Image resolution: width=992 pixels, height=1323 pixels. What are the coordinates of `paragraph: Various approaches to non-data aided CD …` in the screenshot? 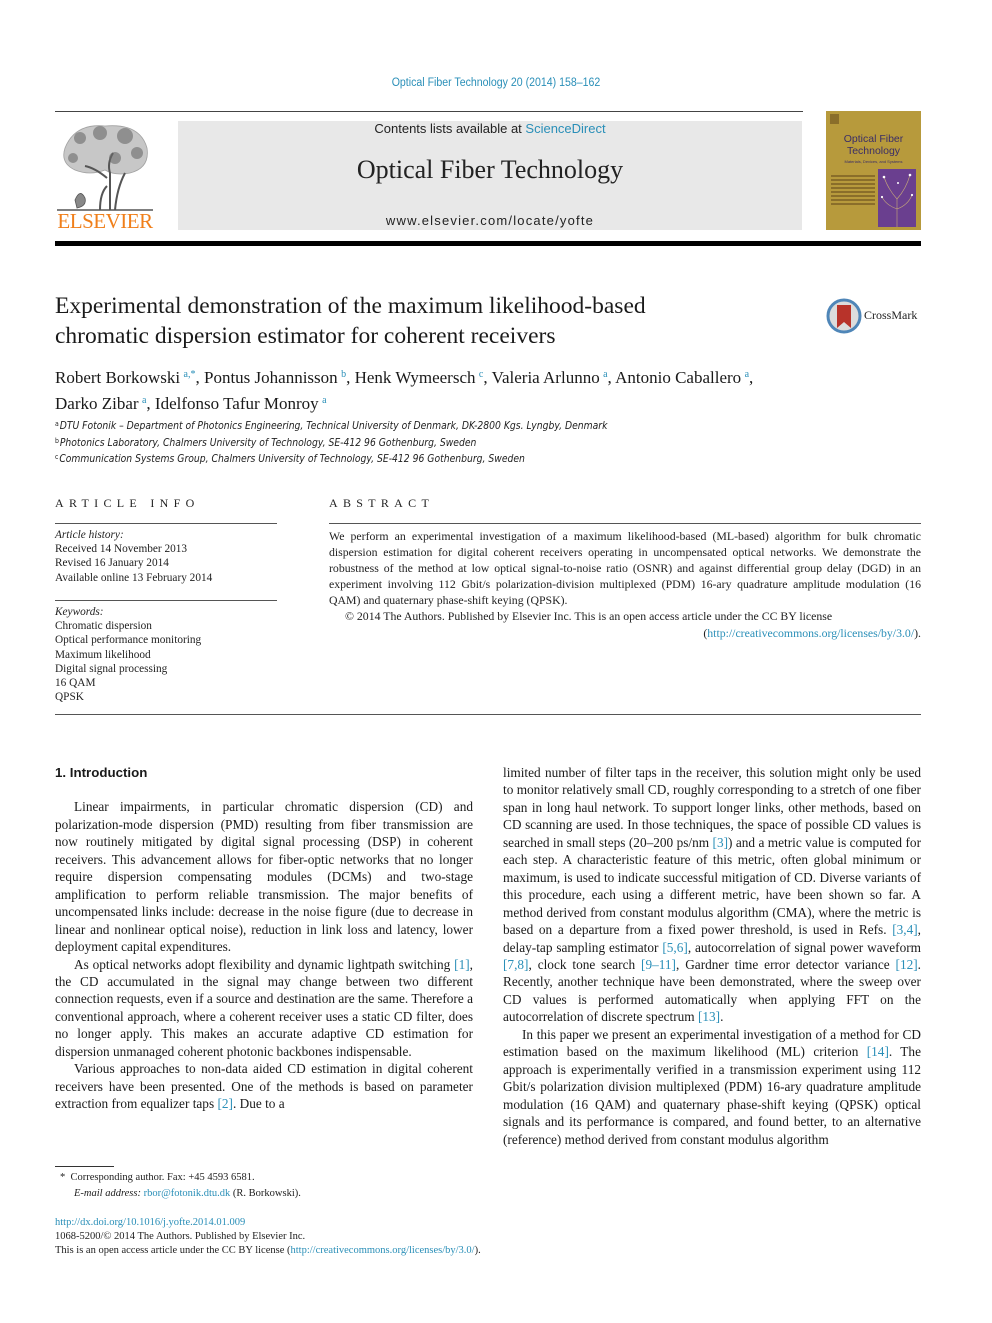 It's located at (264, 1086).